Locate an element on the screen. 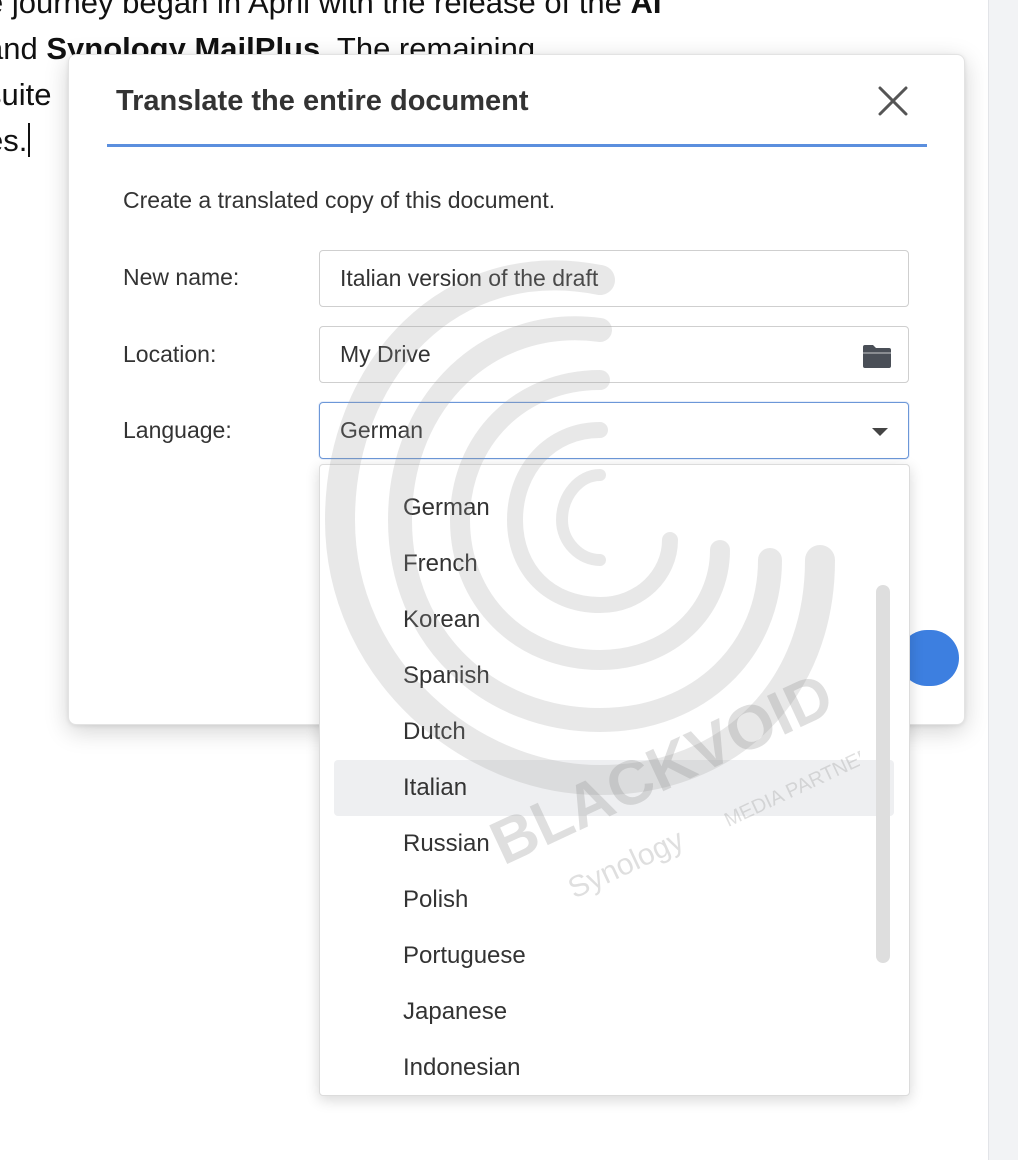  location-value: My Drive is located at coordinates (385, 354).